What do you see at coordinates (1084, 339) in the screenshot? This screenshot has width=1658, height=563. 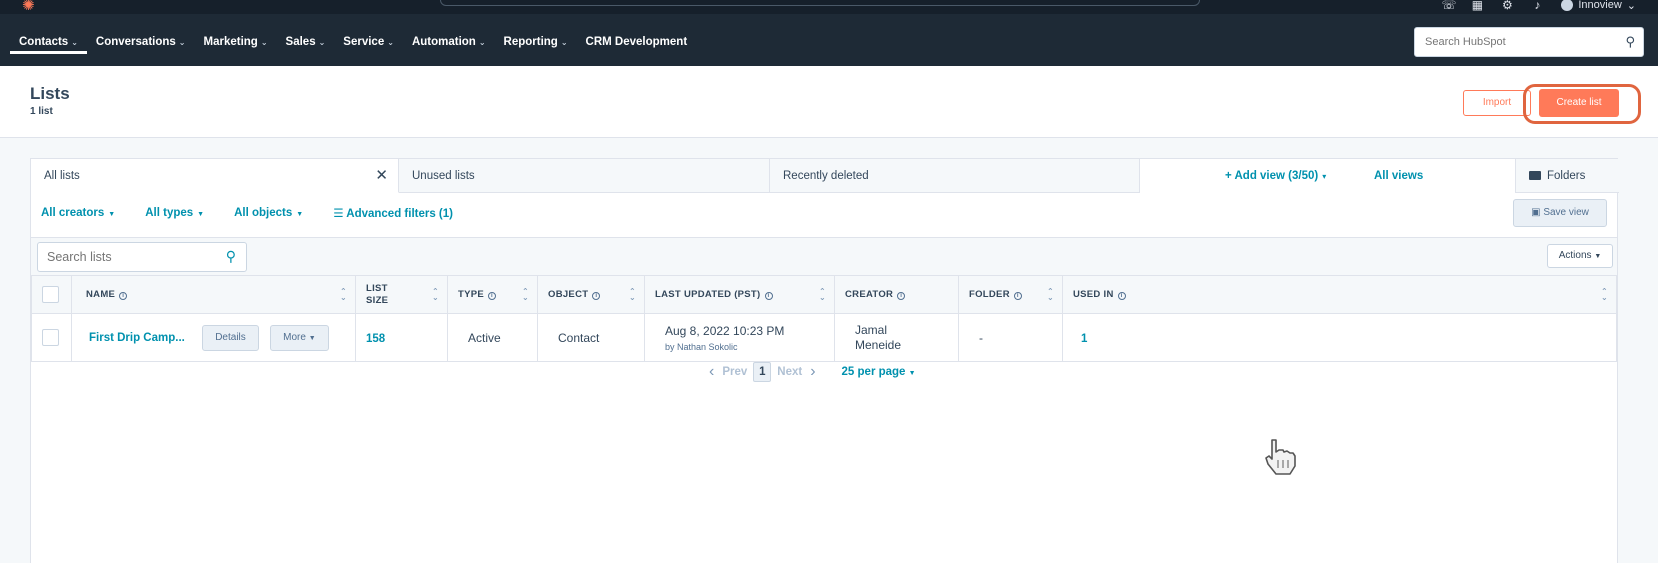 I see `used-in-link: 1` at bounding box center [1084, 339].